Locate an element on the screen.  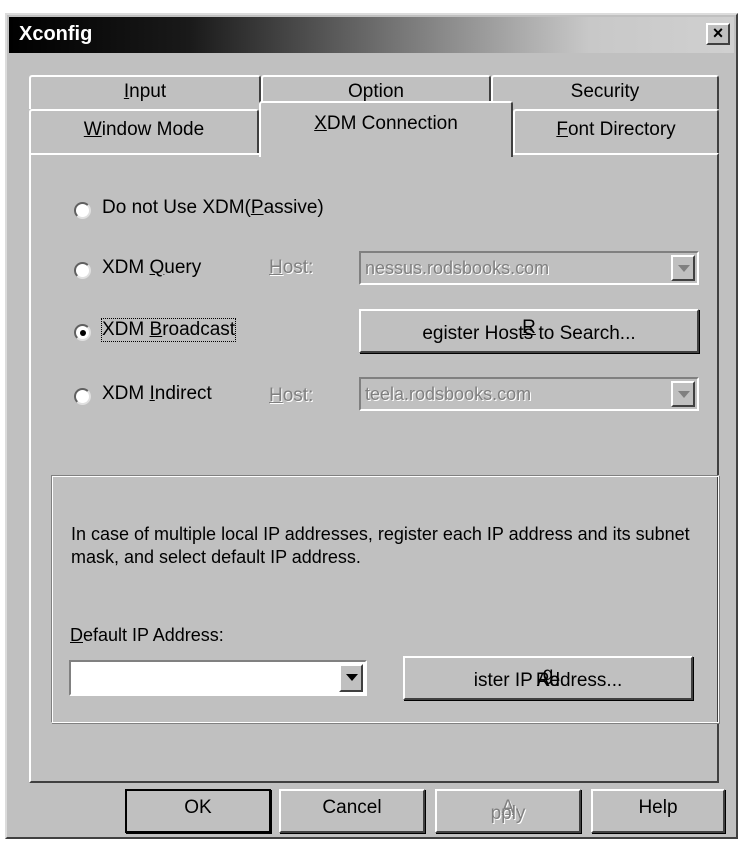
label-xdm-query: XDM Query is located at coordinates (151, 268).